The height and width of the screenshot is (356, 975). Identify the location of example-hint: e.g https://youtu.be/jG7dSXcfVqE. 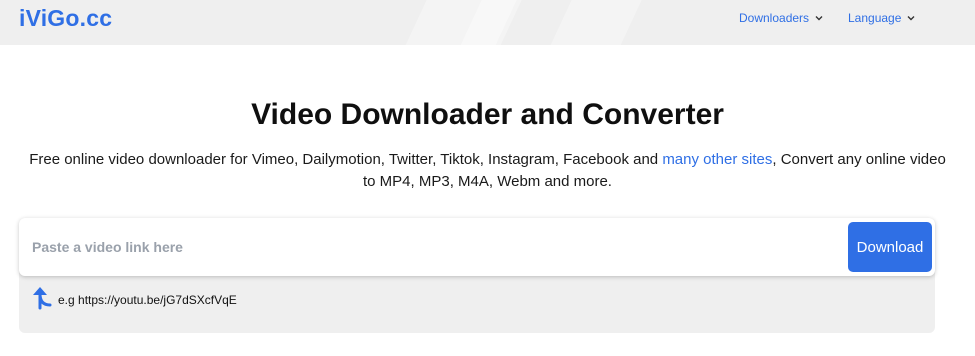
(133, 298).